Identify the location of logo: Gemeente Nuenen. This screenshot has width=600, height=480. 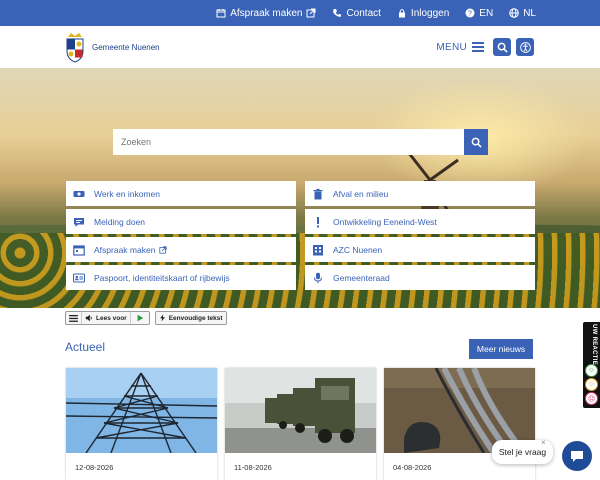
(112, 47).